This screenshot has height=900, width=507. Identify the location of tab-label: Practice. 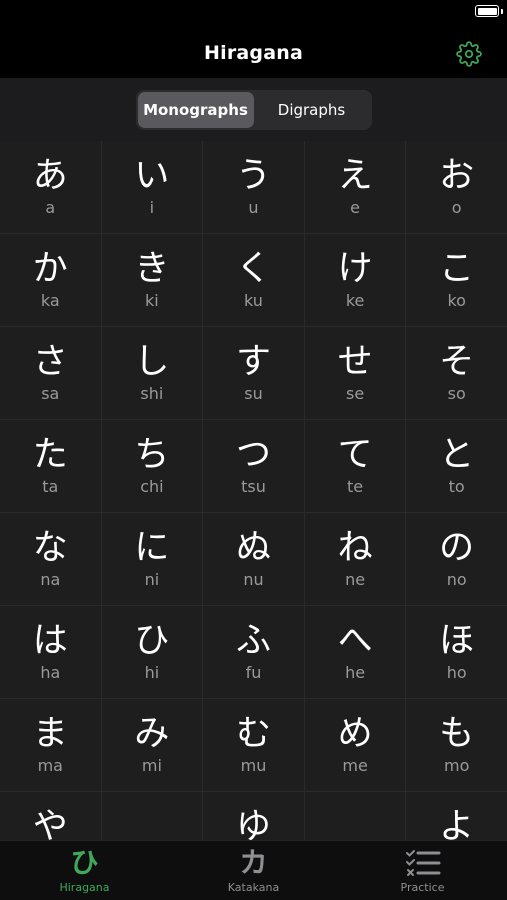
(422, 887).